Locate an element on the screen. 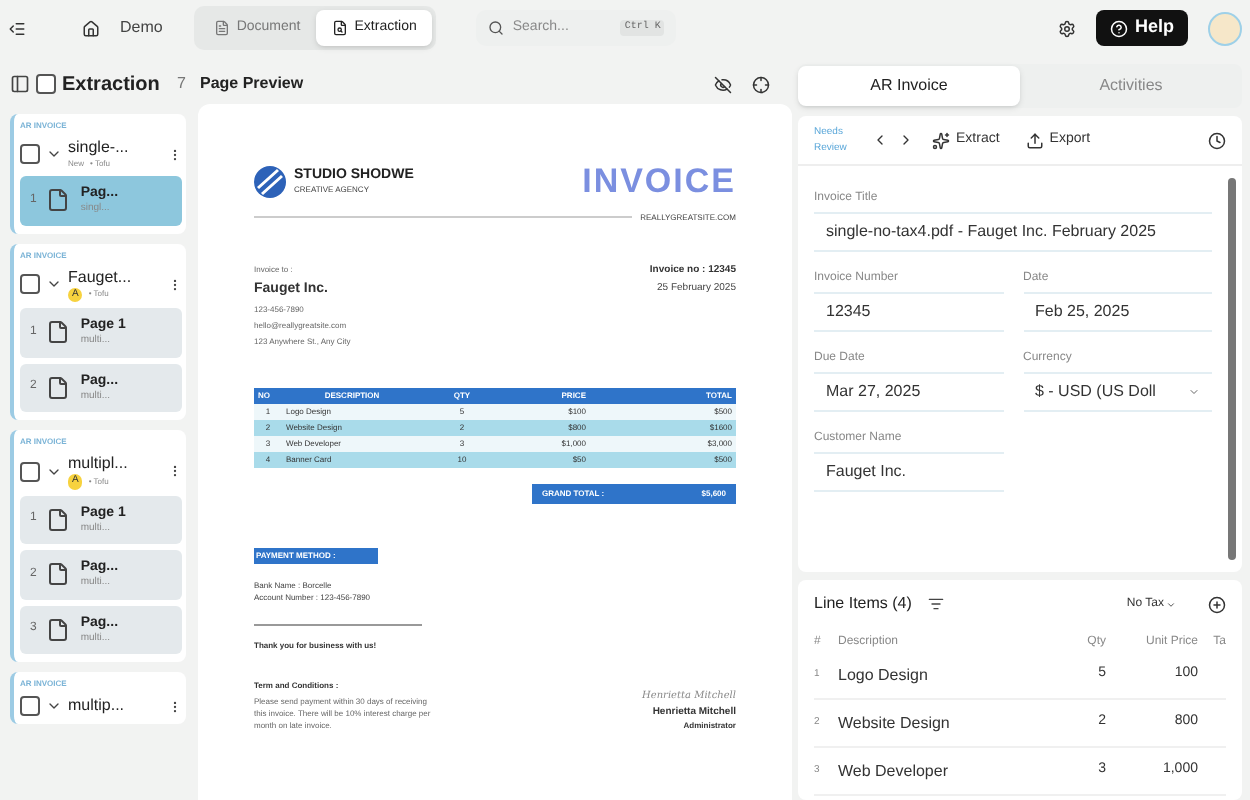 The height and width of the screenshot is (800, 1250). eye-off-icon is located at coordinates (723, 84).